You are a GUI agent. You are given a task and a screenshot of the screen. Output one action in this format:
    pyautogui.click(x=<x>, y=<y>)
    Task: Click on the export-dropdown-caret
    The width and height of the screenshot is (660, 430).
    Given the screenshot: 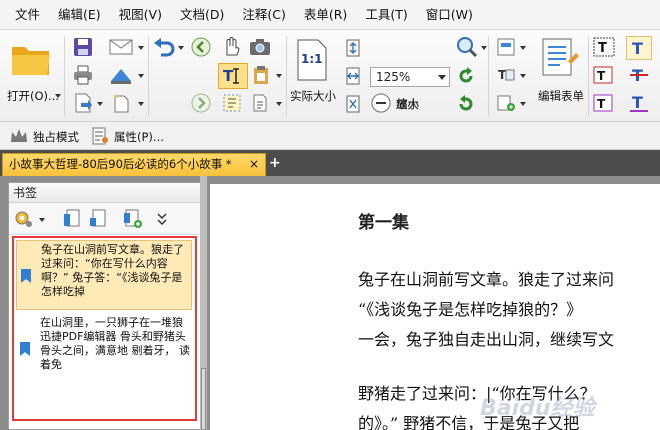 What is the action you would take?
    pyautogui.click(x=100, y=104)
    